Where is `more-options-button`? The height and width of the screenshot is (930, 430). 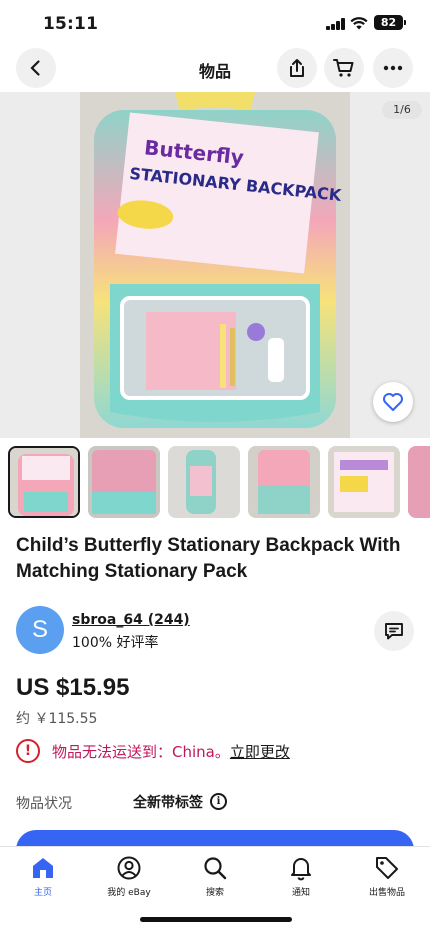 more-options-button is located at coordinates (393, 68).